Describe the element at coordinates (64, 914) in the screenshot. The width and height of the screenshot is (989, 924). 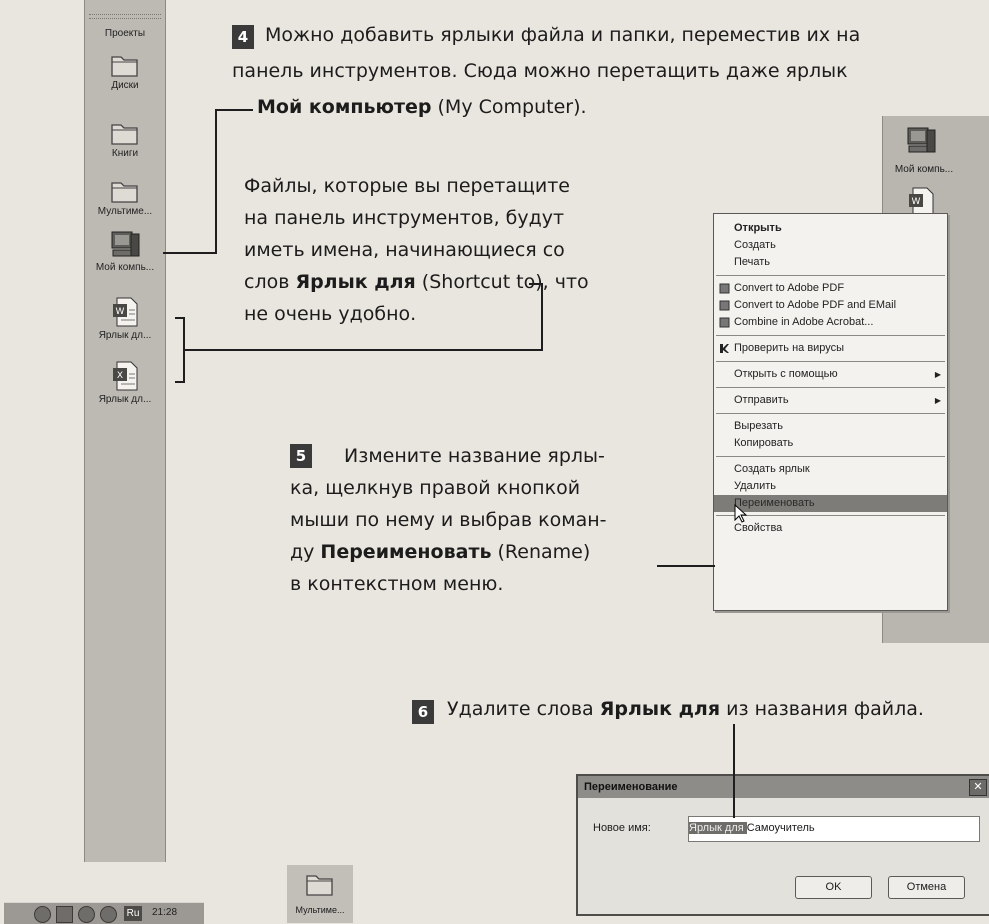
I see `desktop-icon` at that location.